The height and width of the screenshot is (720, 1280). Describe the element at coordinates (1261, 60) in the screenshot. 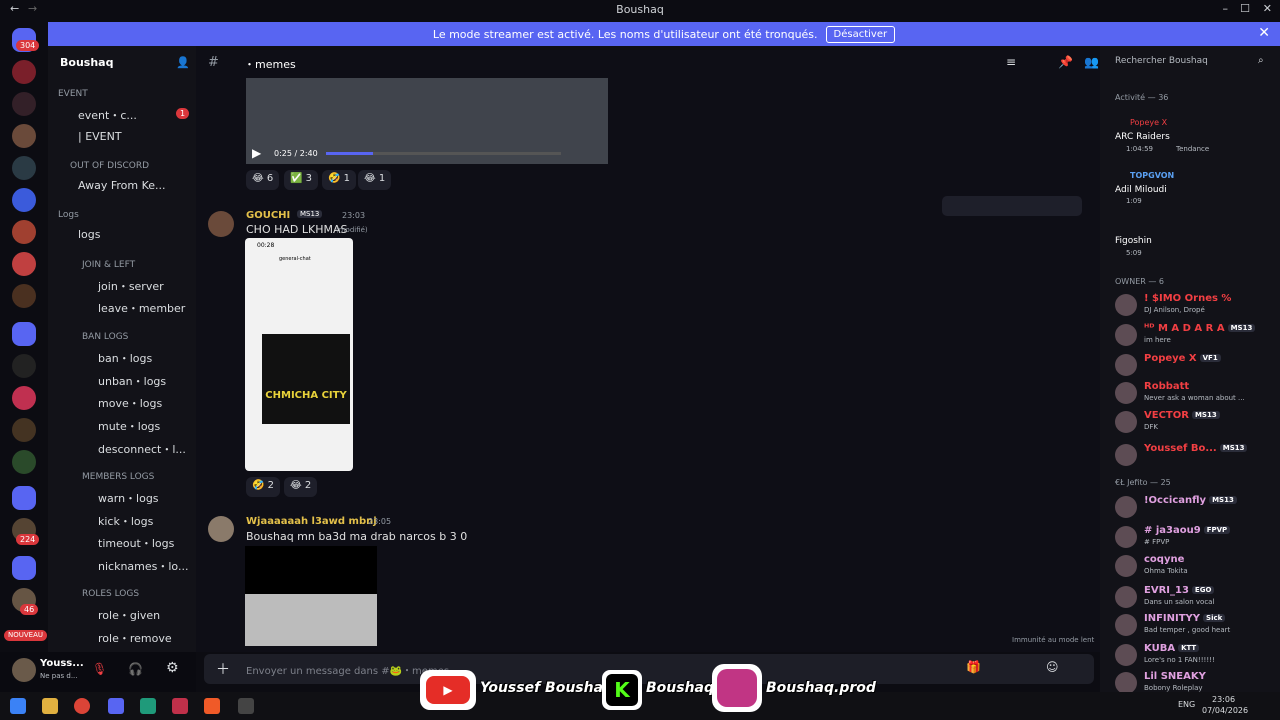

I see `search-icon: ⌕` at that location.